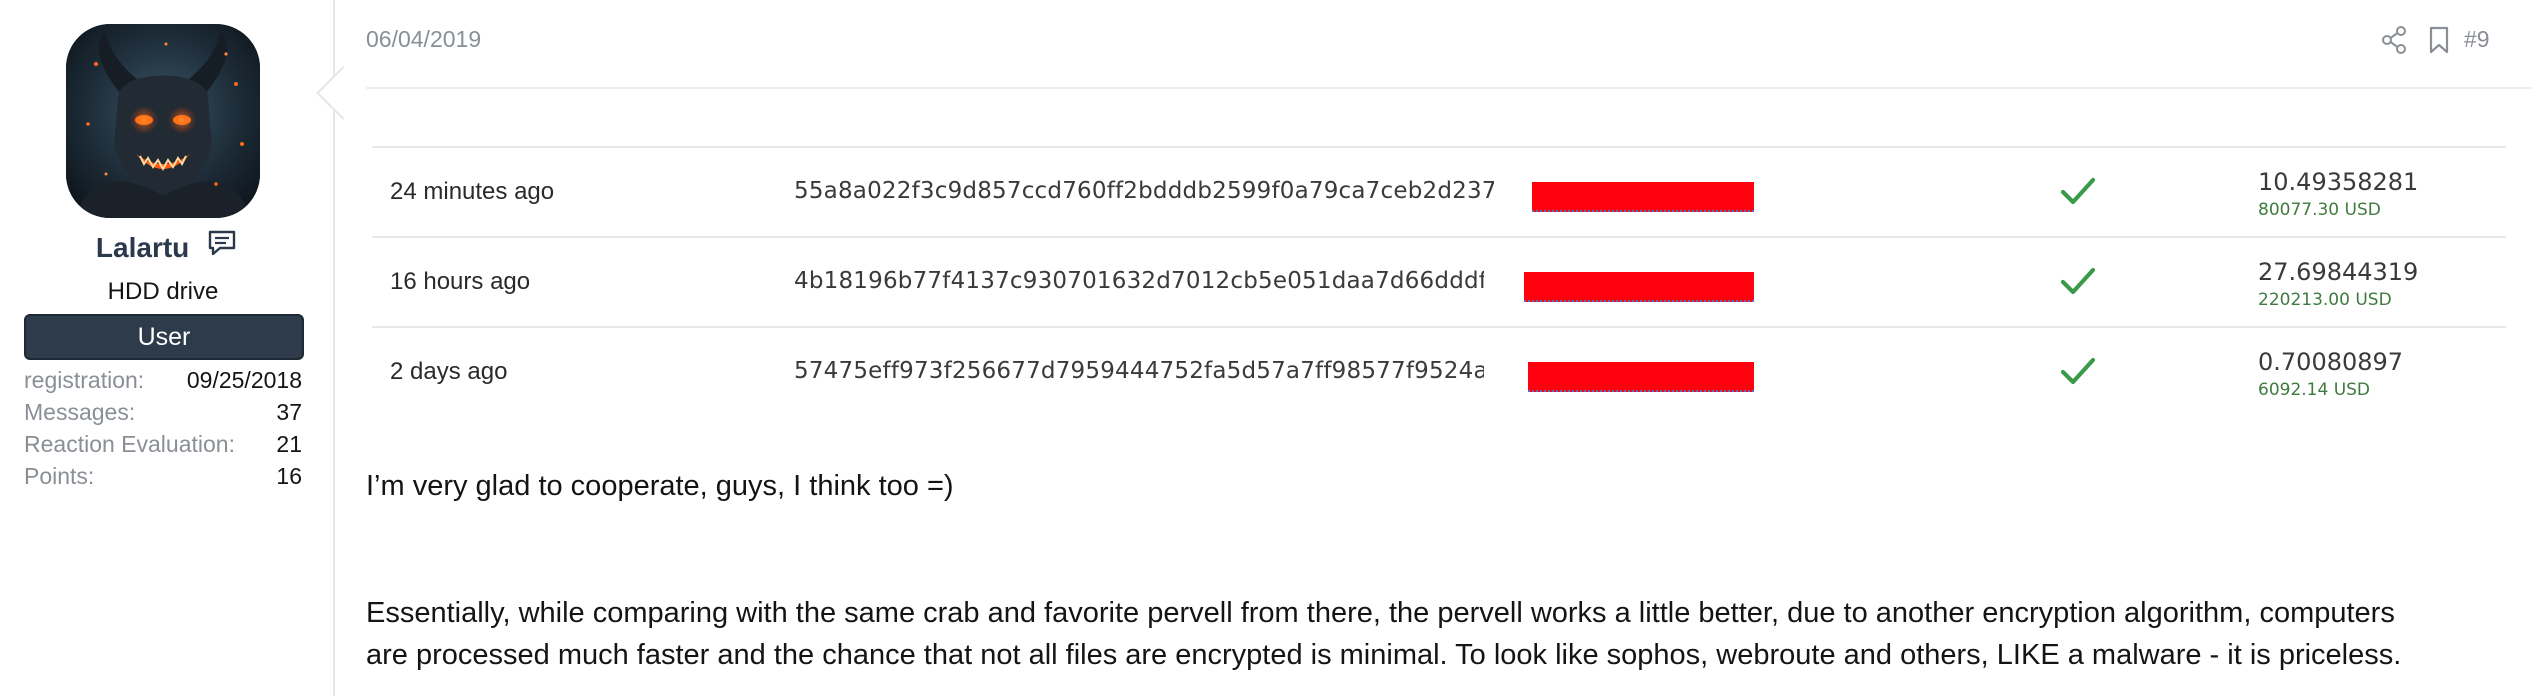  What do you see at coordinates (2477, 39) in the screenshot?
I see `post-number-link: #9` at bounding box center [2477, 39].